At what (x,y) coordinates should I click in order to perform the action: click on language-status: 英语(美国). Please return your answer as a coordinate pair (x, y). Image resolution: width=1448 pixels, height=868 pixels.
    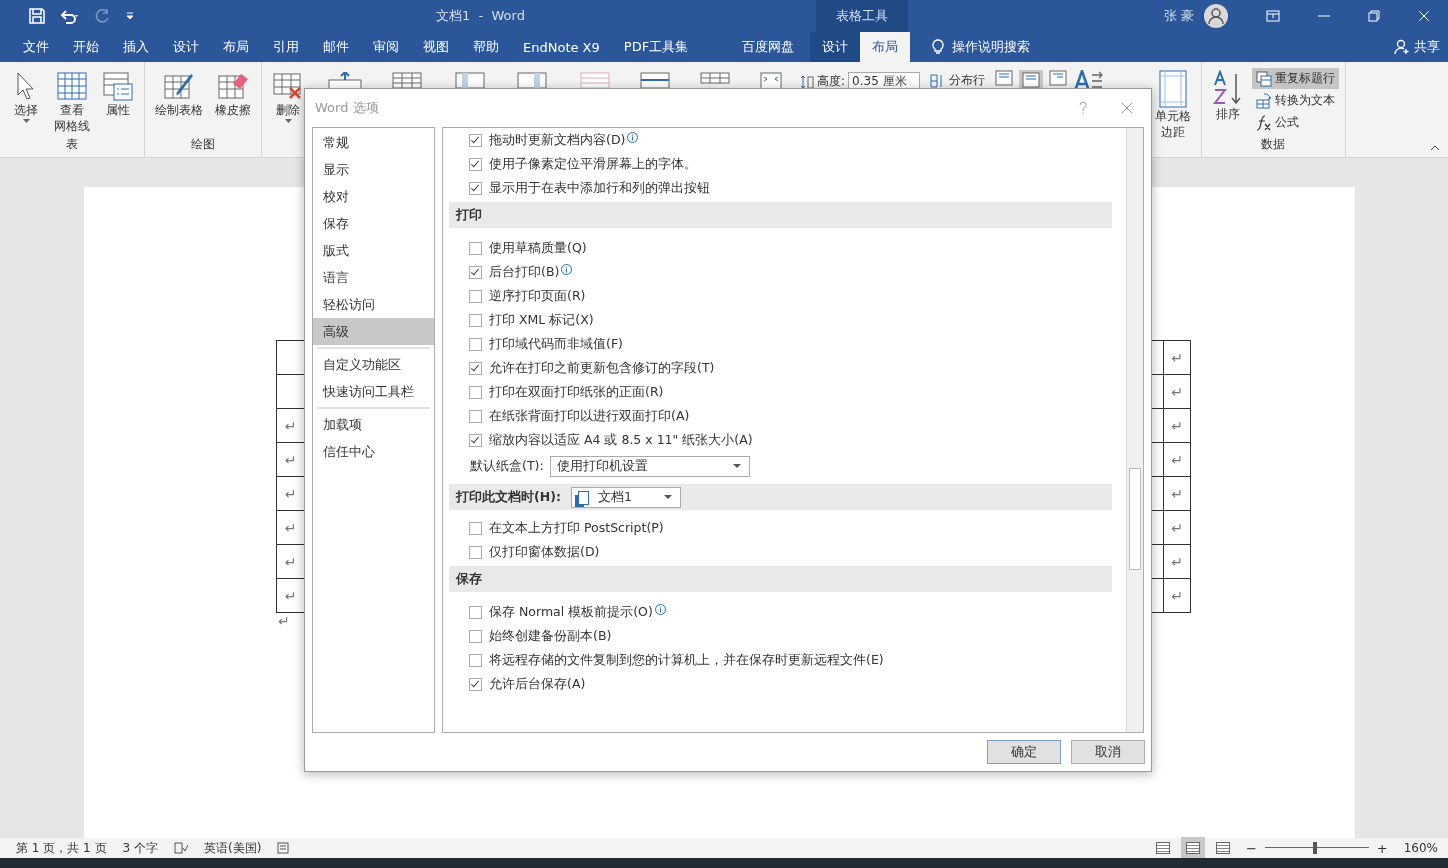
    Looking at the image, I should click on (233, 848).